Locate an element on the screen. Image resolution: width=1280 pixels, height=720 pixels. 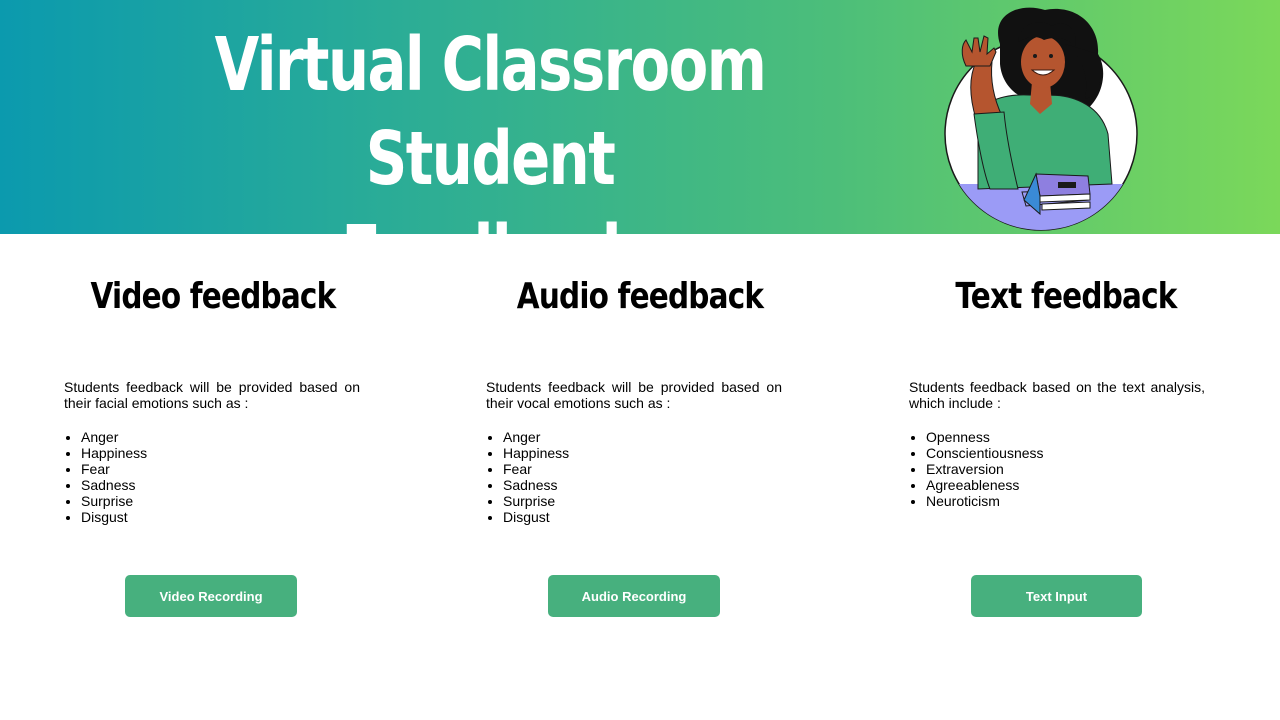
video-recording-button: Video Recording is located at coordinates (211, 596).